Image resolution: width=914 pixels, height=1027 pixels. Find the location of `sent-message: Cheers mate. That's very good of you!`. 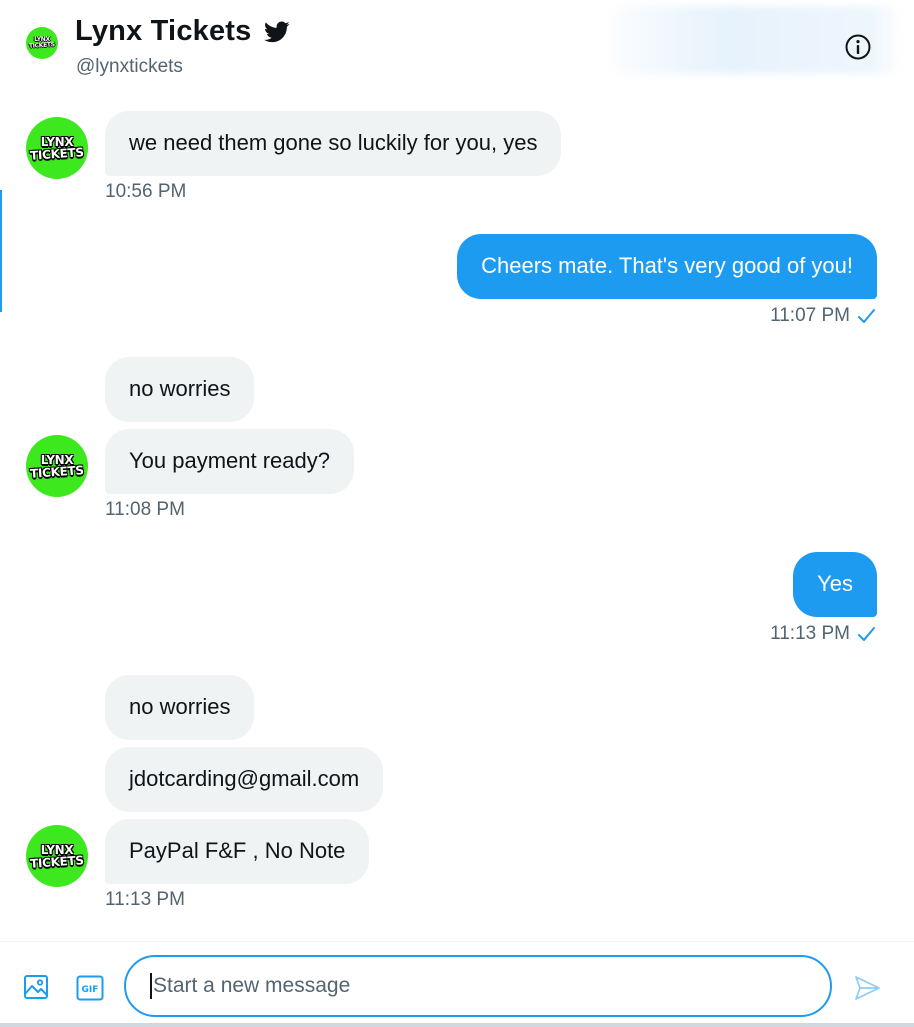

sent-message: Cheers mate. That's very good of you! is located at coordinates (667, 266).